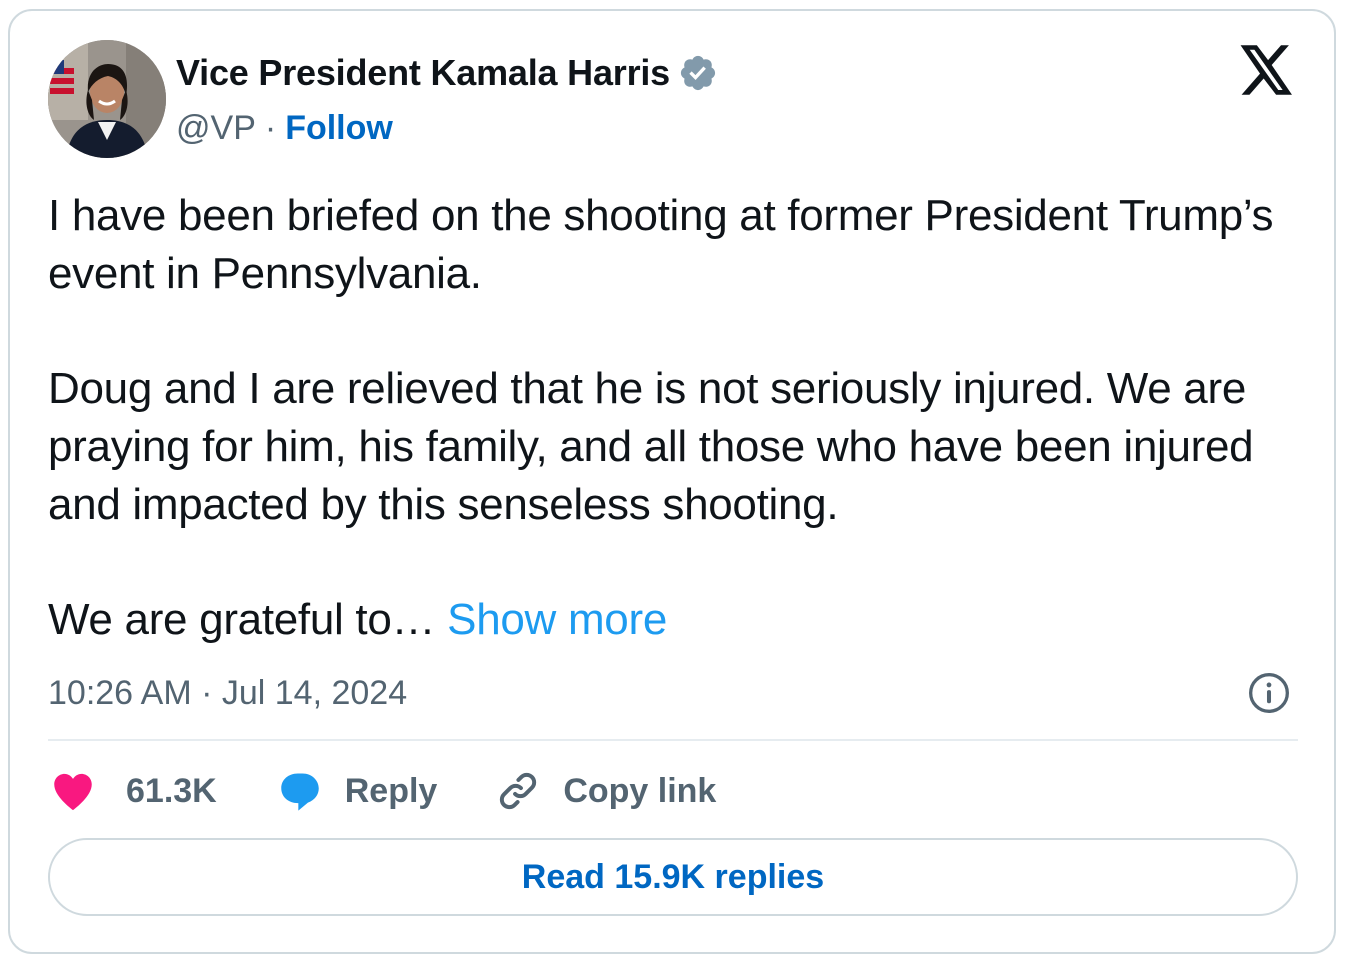  I want to click on follow-button: Follow, so click(339, 128).